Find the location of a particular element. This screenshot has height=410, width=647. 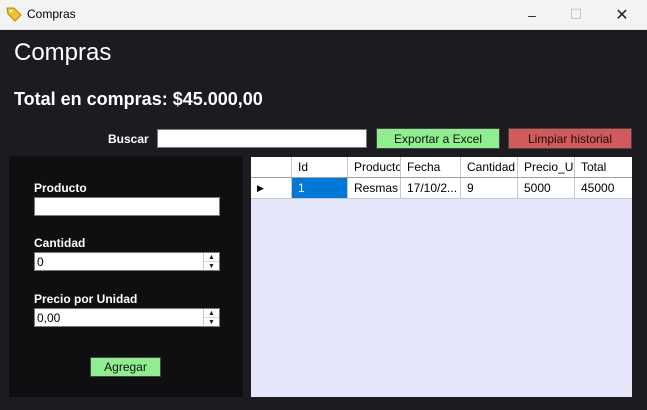

column-header-precio: Precio_Ur is located at coordinates (546, 167).